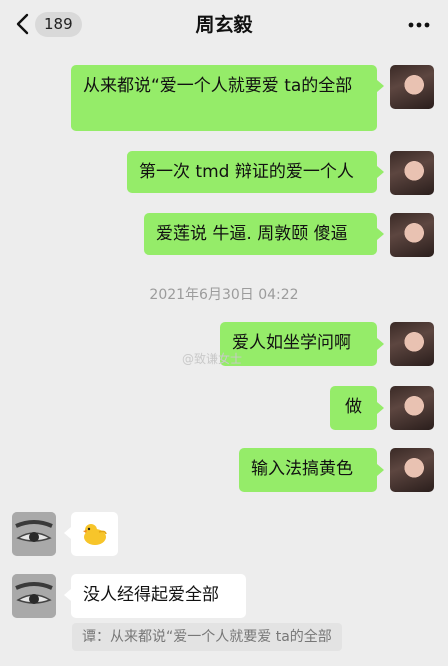  What do you see at coordinates (419, 25) in the screenshot?
I see `more-options-icon` at bounding box center [419, 25].